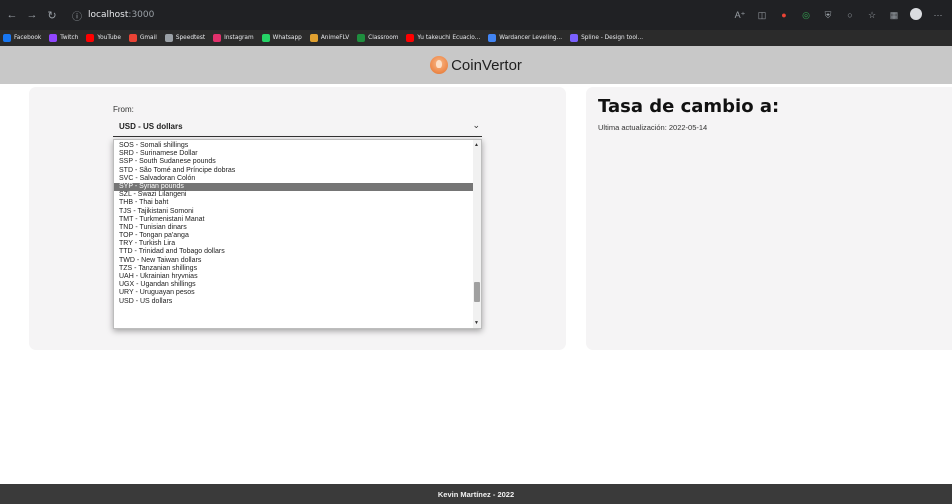 This screenshot has height=504, width=952. I want to click on currency-option: TWD - New Taiwan dollars, so click(294, 261).